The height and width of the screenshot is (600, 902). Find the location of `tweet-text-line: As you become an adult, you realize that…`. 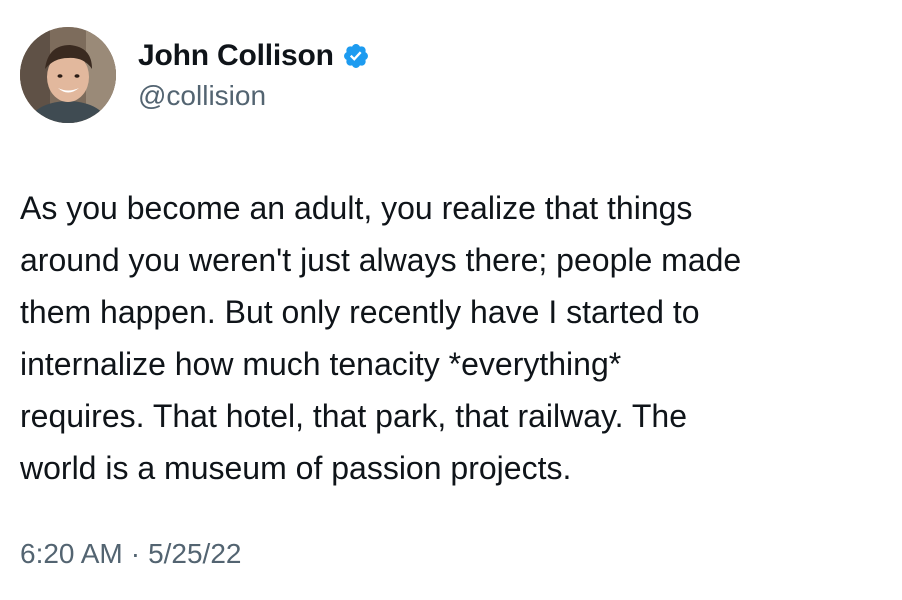

tweet-text-line: As you become an adult, you realize that… is located at coordinates (356, 208).